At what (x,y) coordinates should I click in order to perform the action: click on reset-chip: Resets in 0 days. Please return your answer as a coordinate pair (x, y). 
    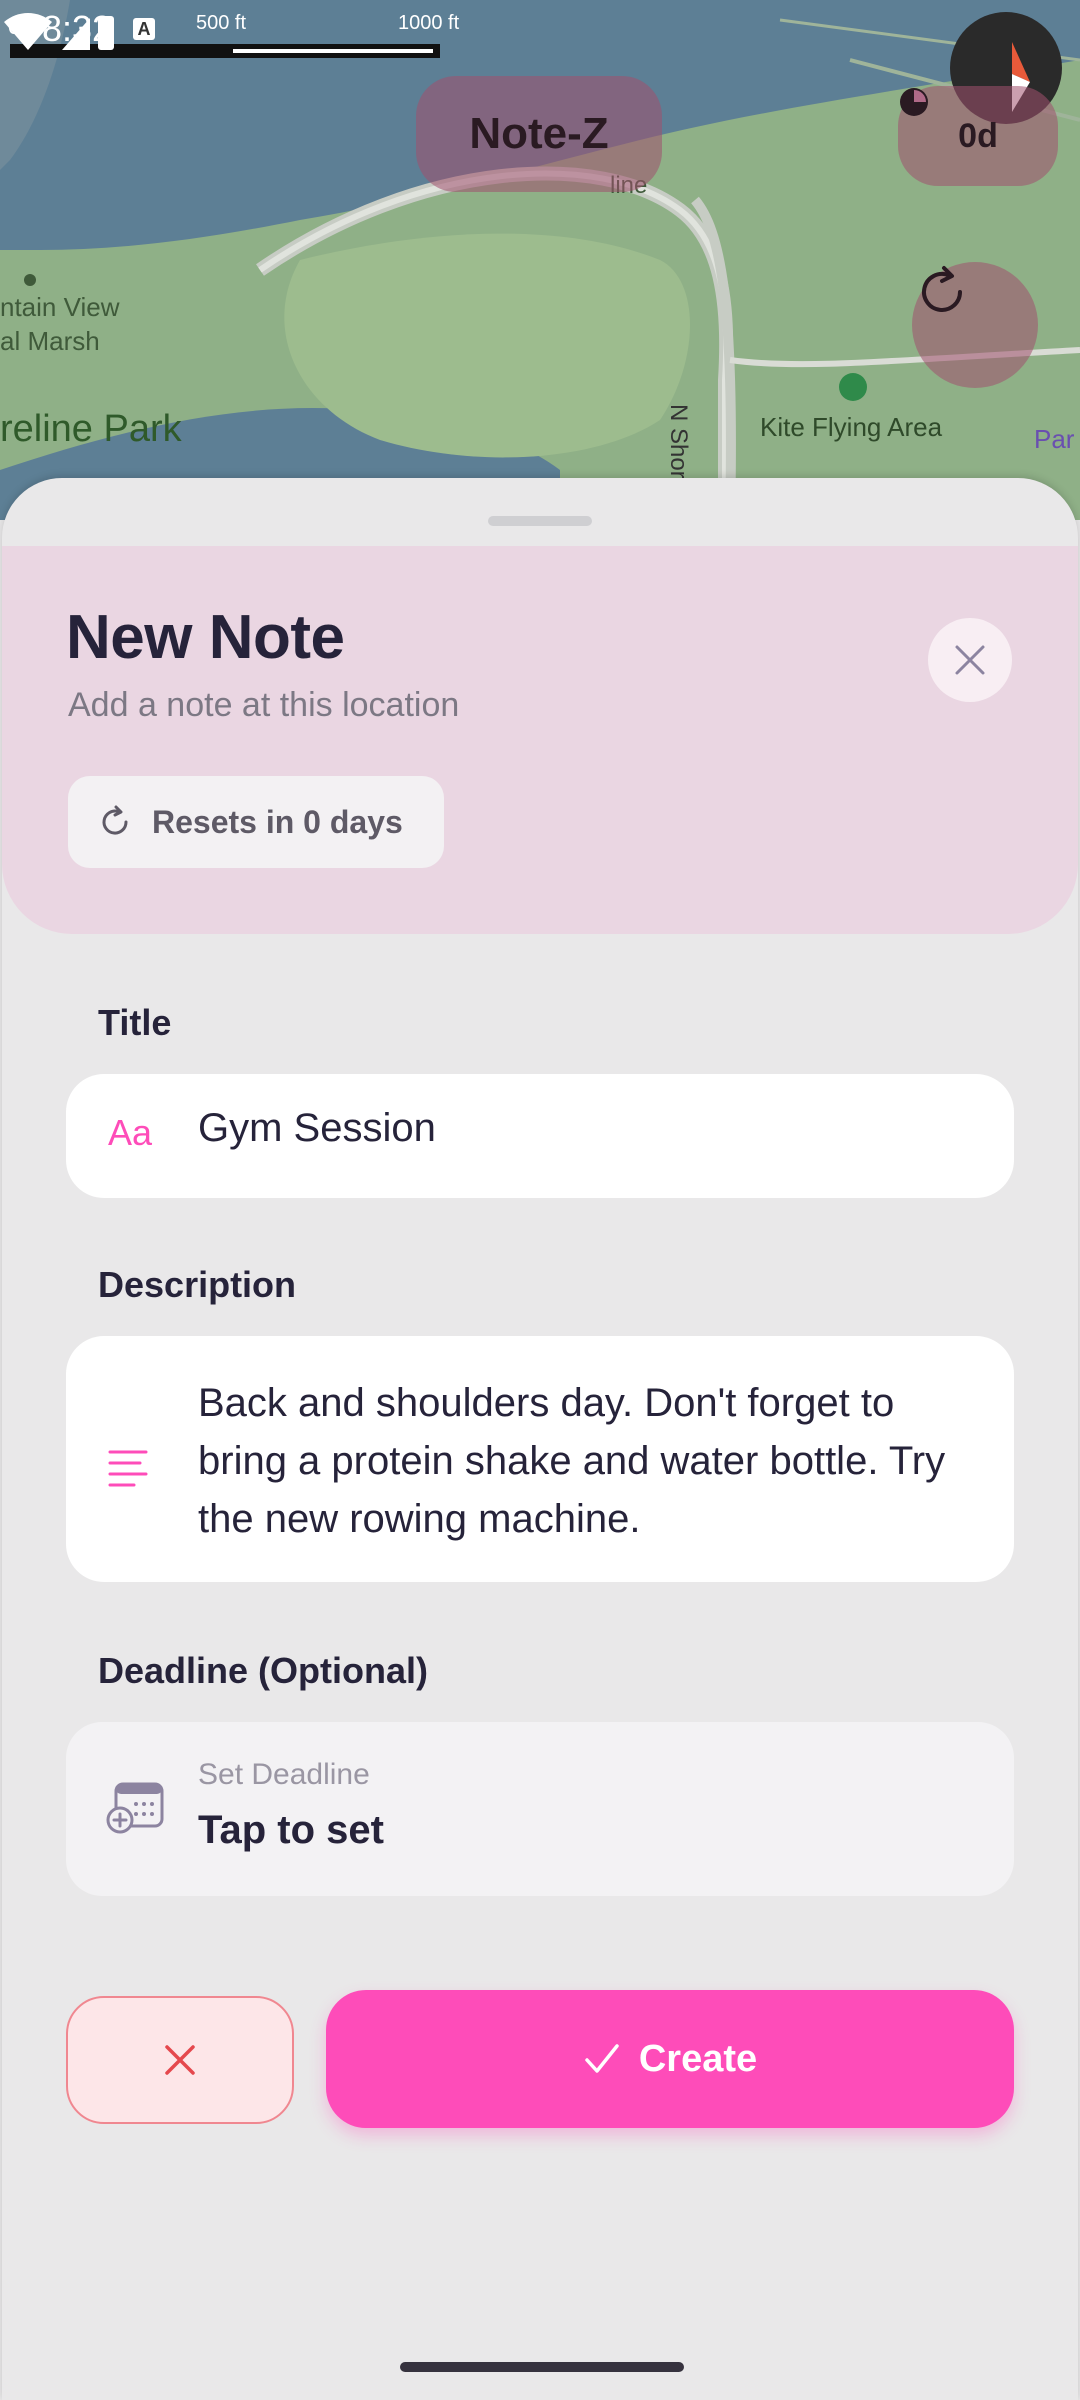
    Looking at the image, I should click on (256, 822).